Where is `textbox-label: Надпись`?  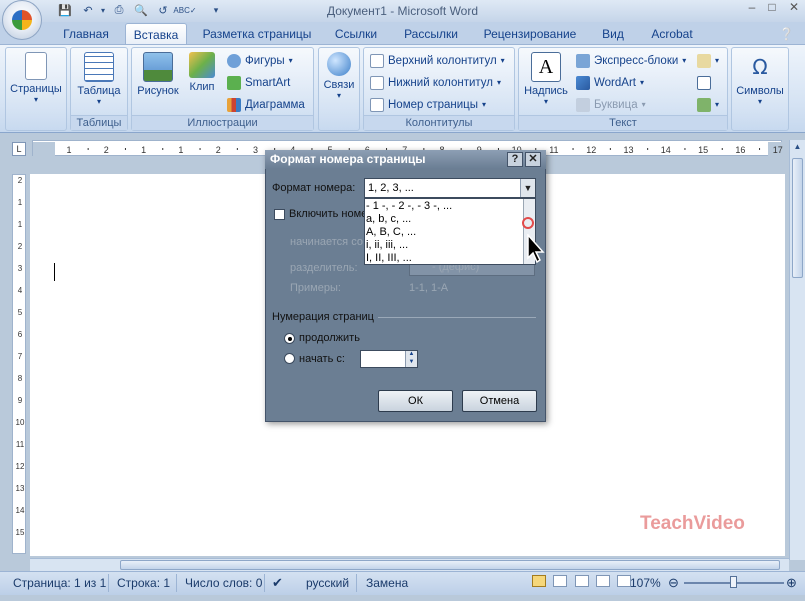
textbox-label: Надпись is located at coordinates (546, 91).